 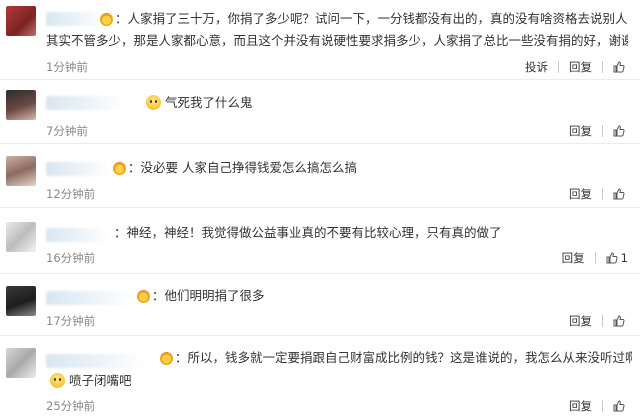 I want to click on like-count: 1, so click(x=624, y=258).